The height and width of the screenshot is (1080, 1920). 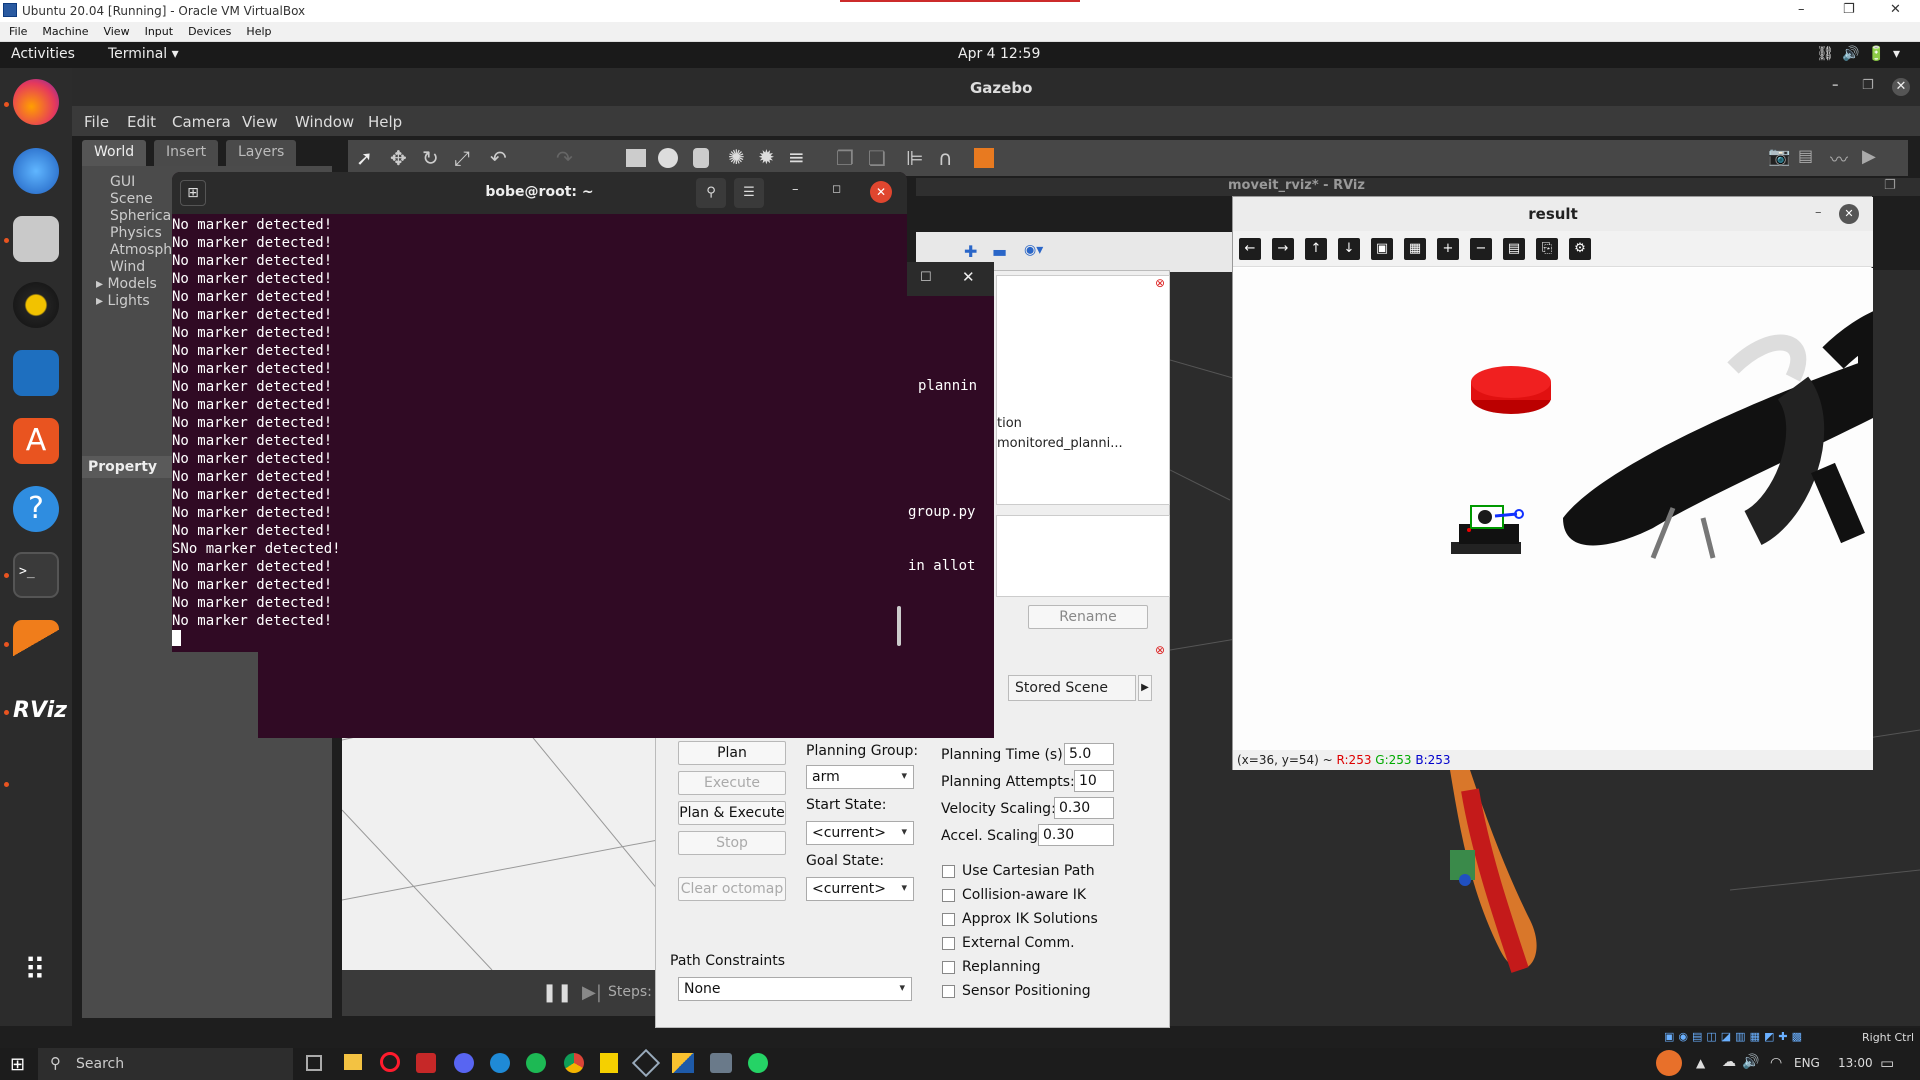 What do you see at coordinates (1862, 54) in the screenshot?
I see `system-tray-icons: ⛓🔊🔋▾` at bounding box center [1862, 54].